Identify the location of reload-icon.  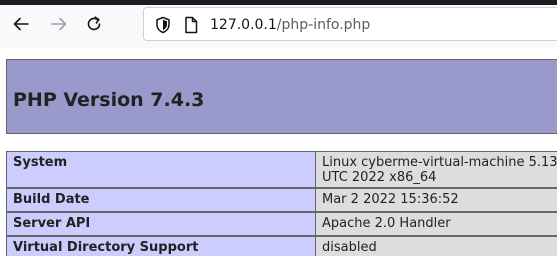
(94, 23).